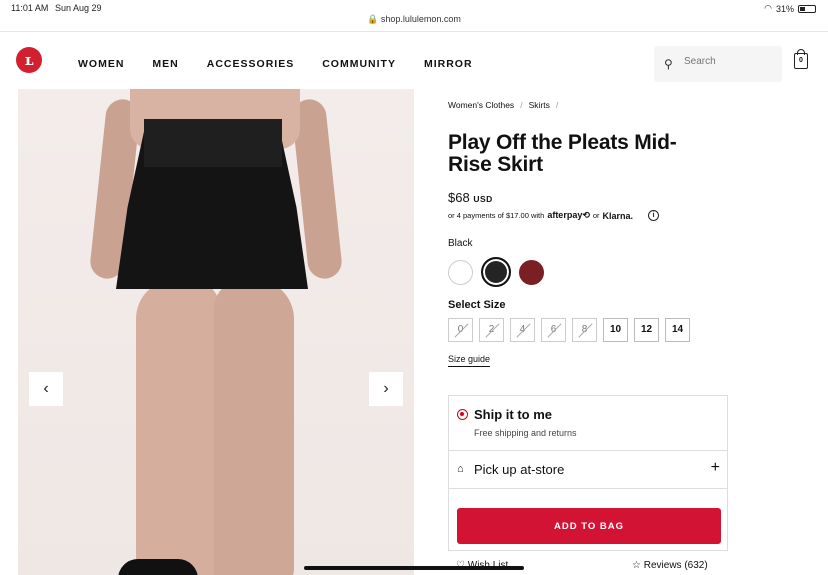 This screenshot has height=575, width=828. What do you see at coordinates (459, 197) in the screenshot?
I see `price-value: $68` at bounding box center [459, 197].